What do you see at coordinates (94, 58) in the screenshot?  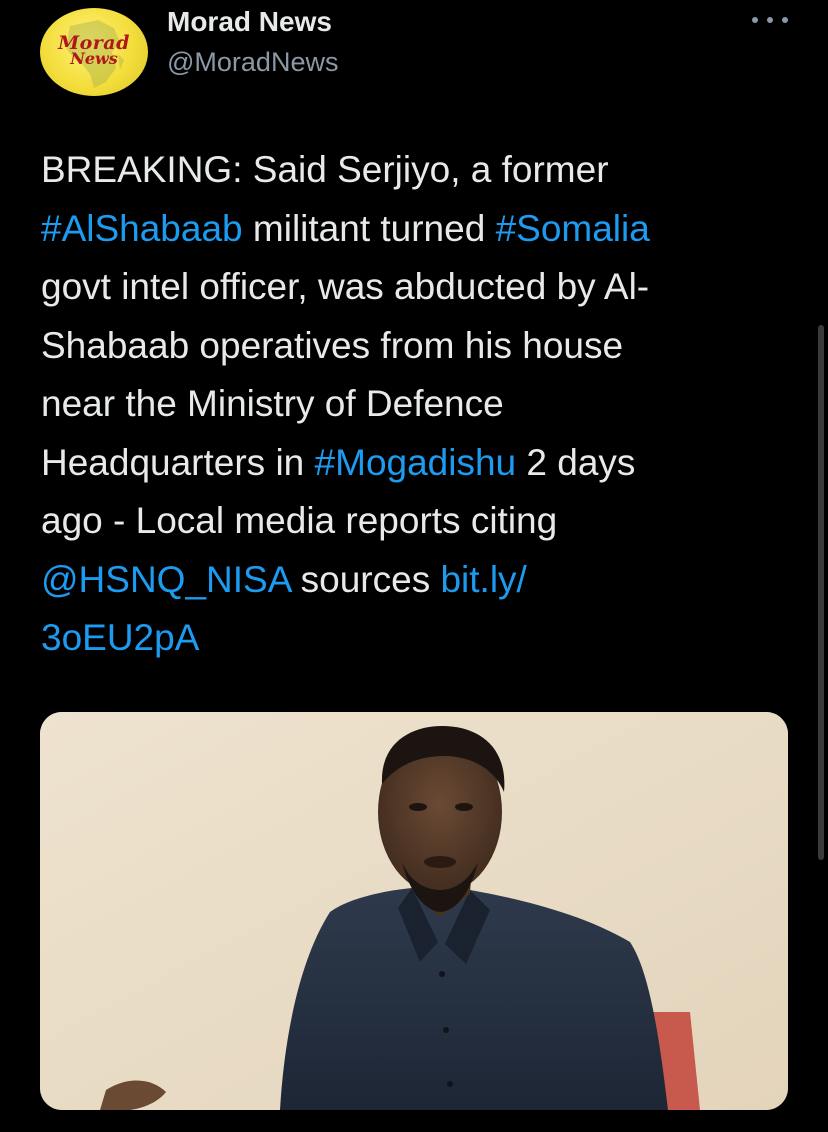 I see `avatar-logo-text-line2: News` at bounding box center [94, 58].